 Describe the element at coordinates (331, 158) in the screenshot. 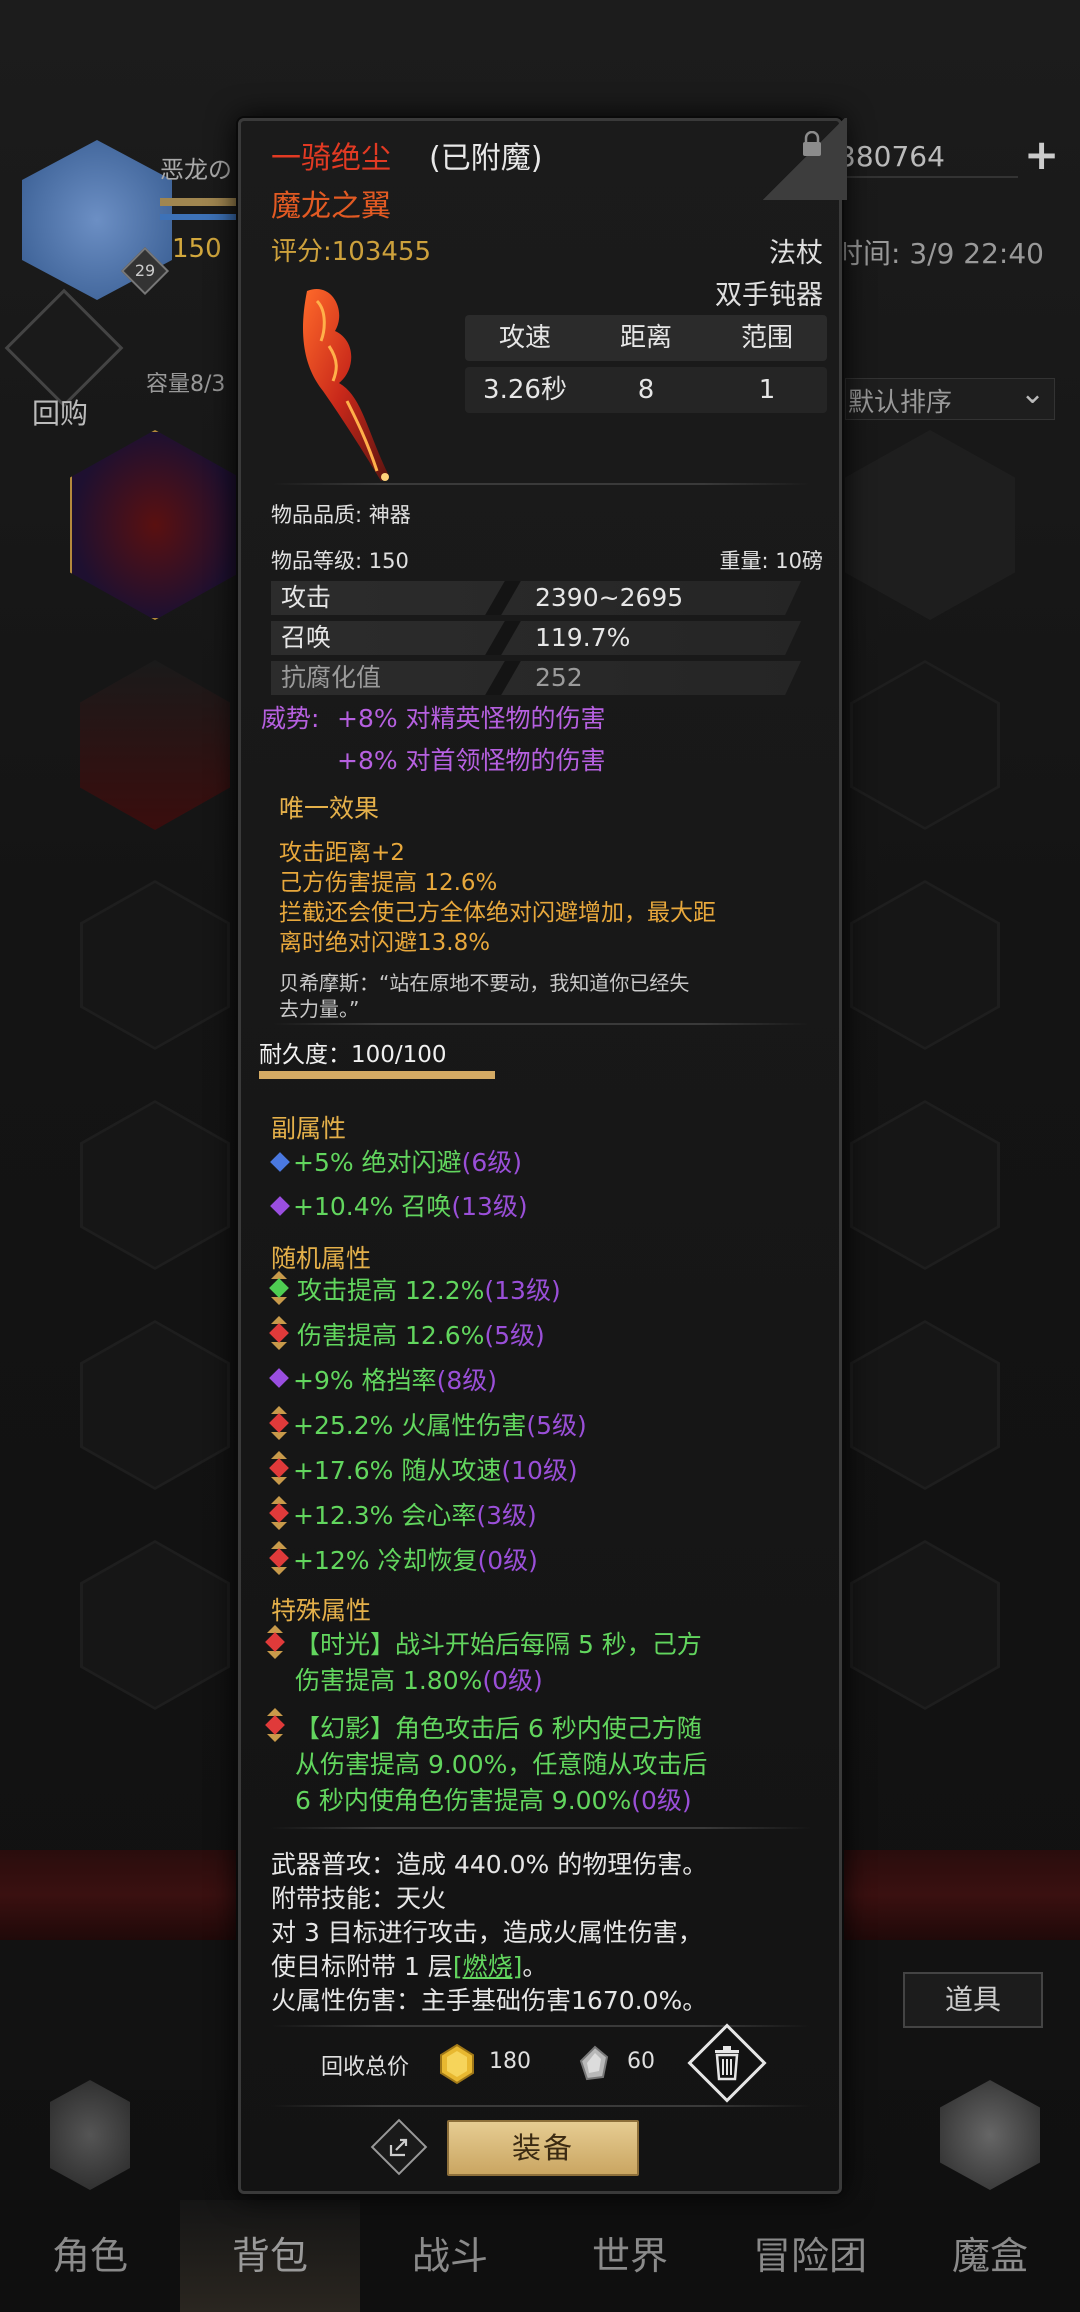

I see `item-name: 一骑绝尘` at that location.